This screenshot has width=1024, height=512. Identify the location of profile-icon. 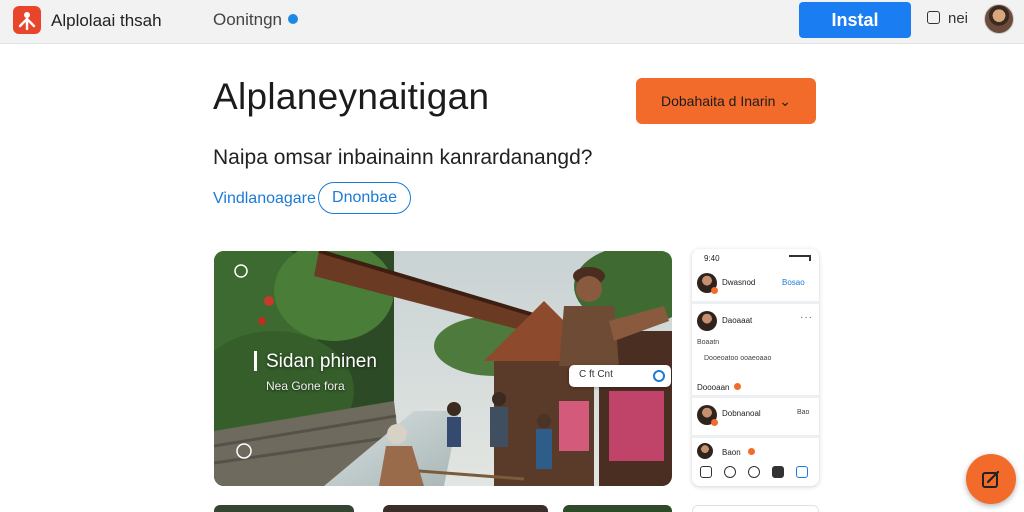
(802, 472).